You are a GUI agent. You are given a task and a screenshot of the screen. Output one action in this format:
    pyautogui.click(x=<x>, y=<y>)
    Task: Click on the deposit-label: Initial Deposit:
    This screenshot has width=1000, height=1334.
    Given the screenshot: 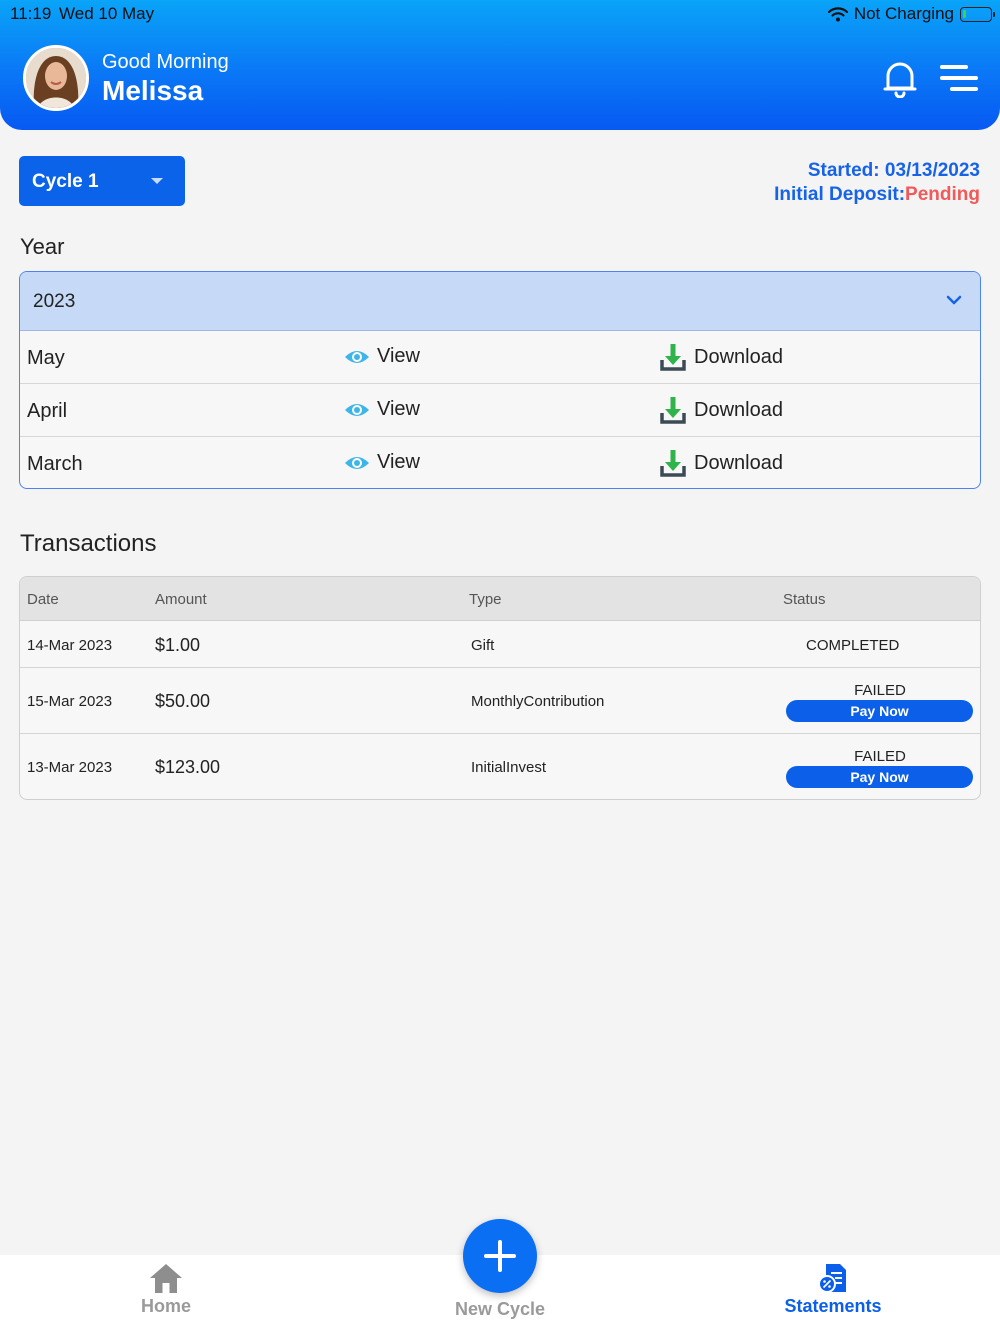 What is the action you would take?
    pyautogui.click(x=840, y=194)
    